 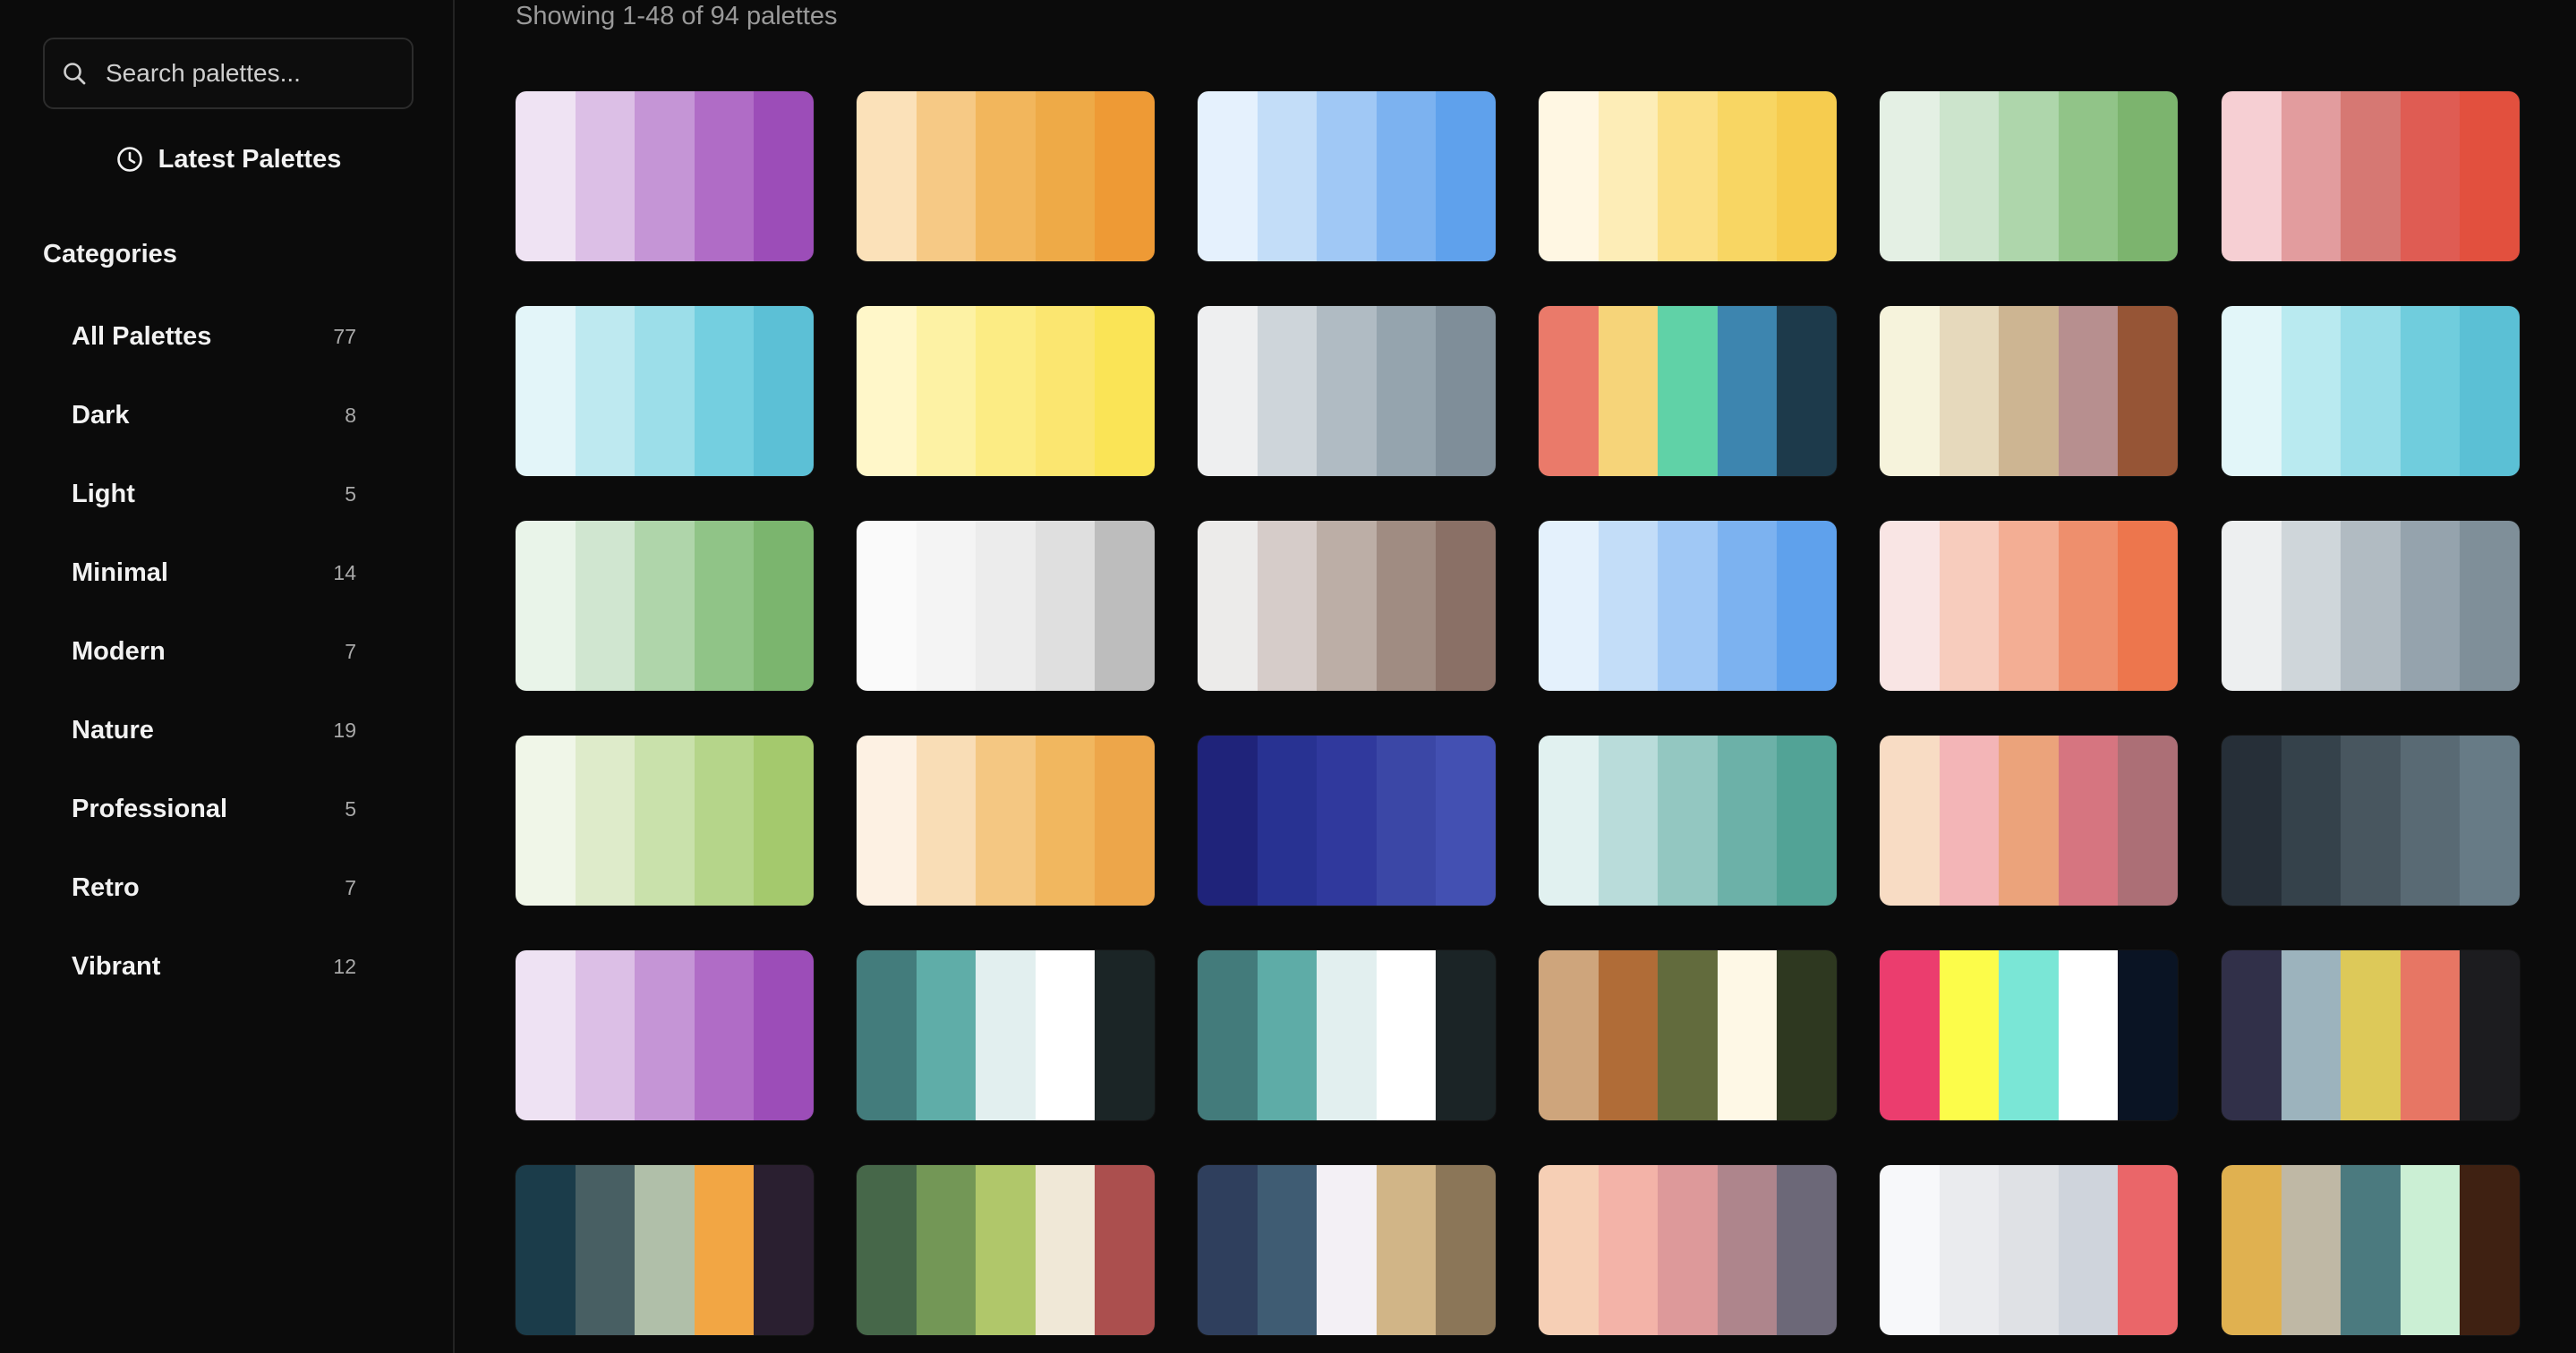 What do you see at coordinates (208, 809) in the screenshot?
I see `category-item-professional: Professional 5` at bounding box center [208, 809].